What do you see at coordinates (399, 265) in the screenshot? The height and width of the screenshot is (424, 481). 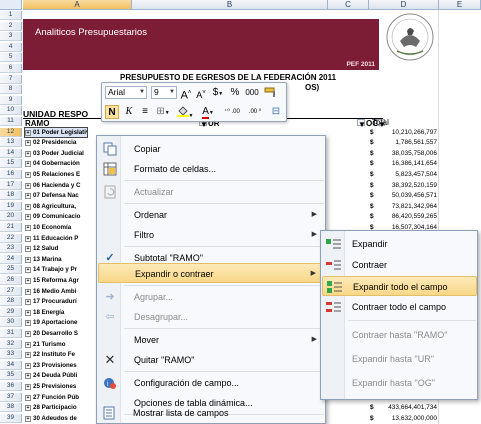 I see `submenu-item-contraer: Contraer` at bounding box center [399, 265].